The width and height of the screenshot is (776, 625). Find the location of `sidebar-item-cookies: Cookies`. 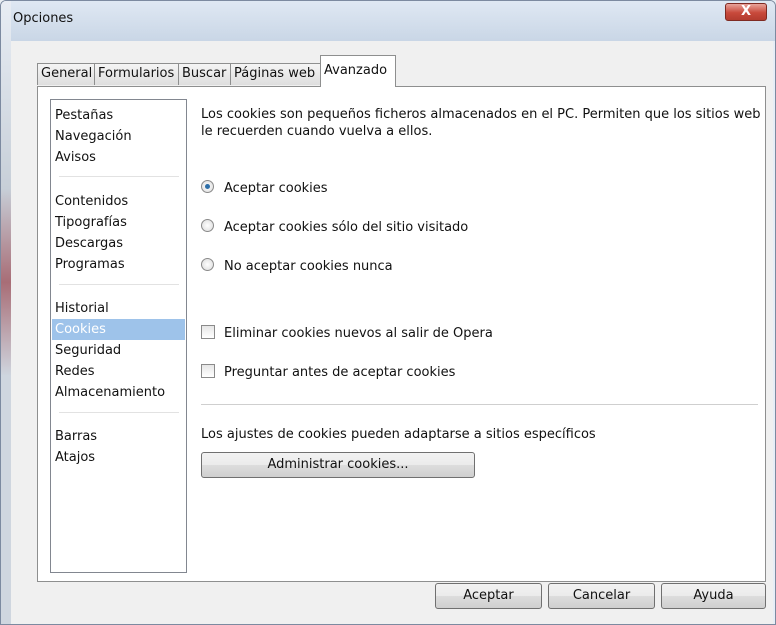

sidebar-item-cookies: Cookies is located at coordinates (118, 329).